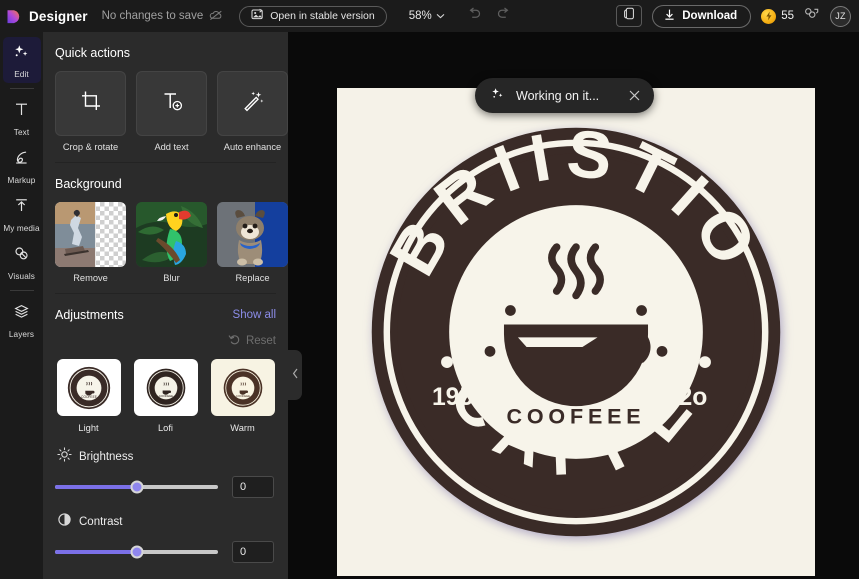 This screenshot has height=579, width=859. I want to click on add-text-icon, so click(172, 103).